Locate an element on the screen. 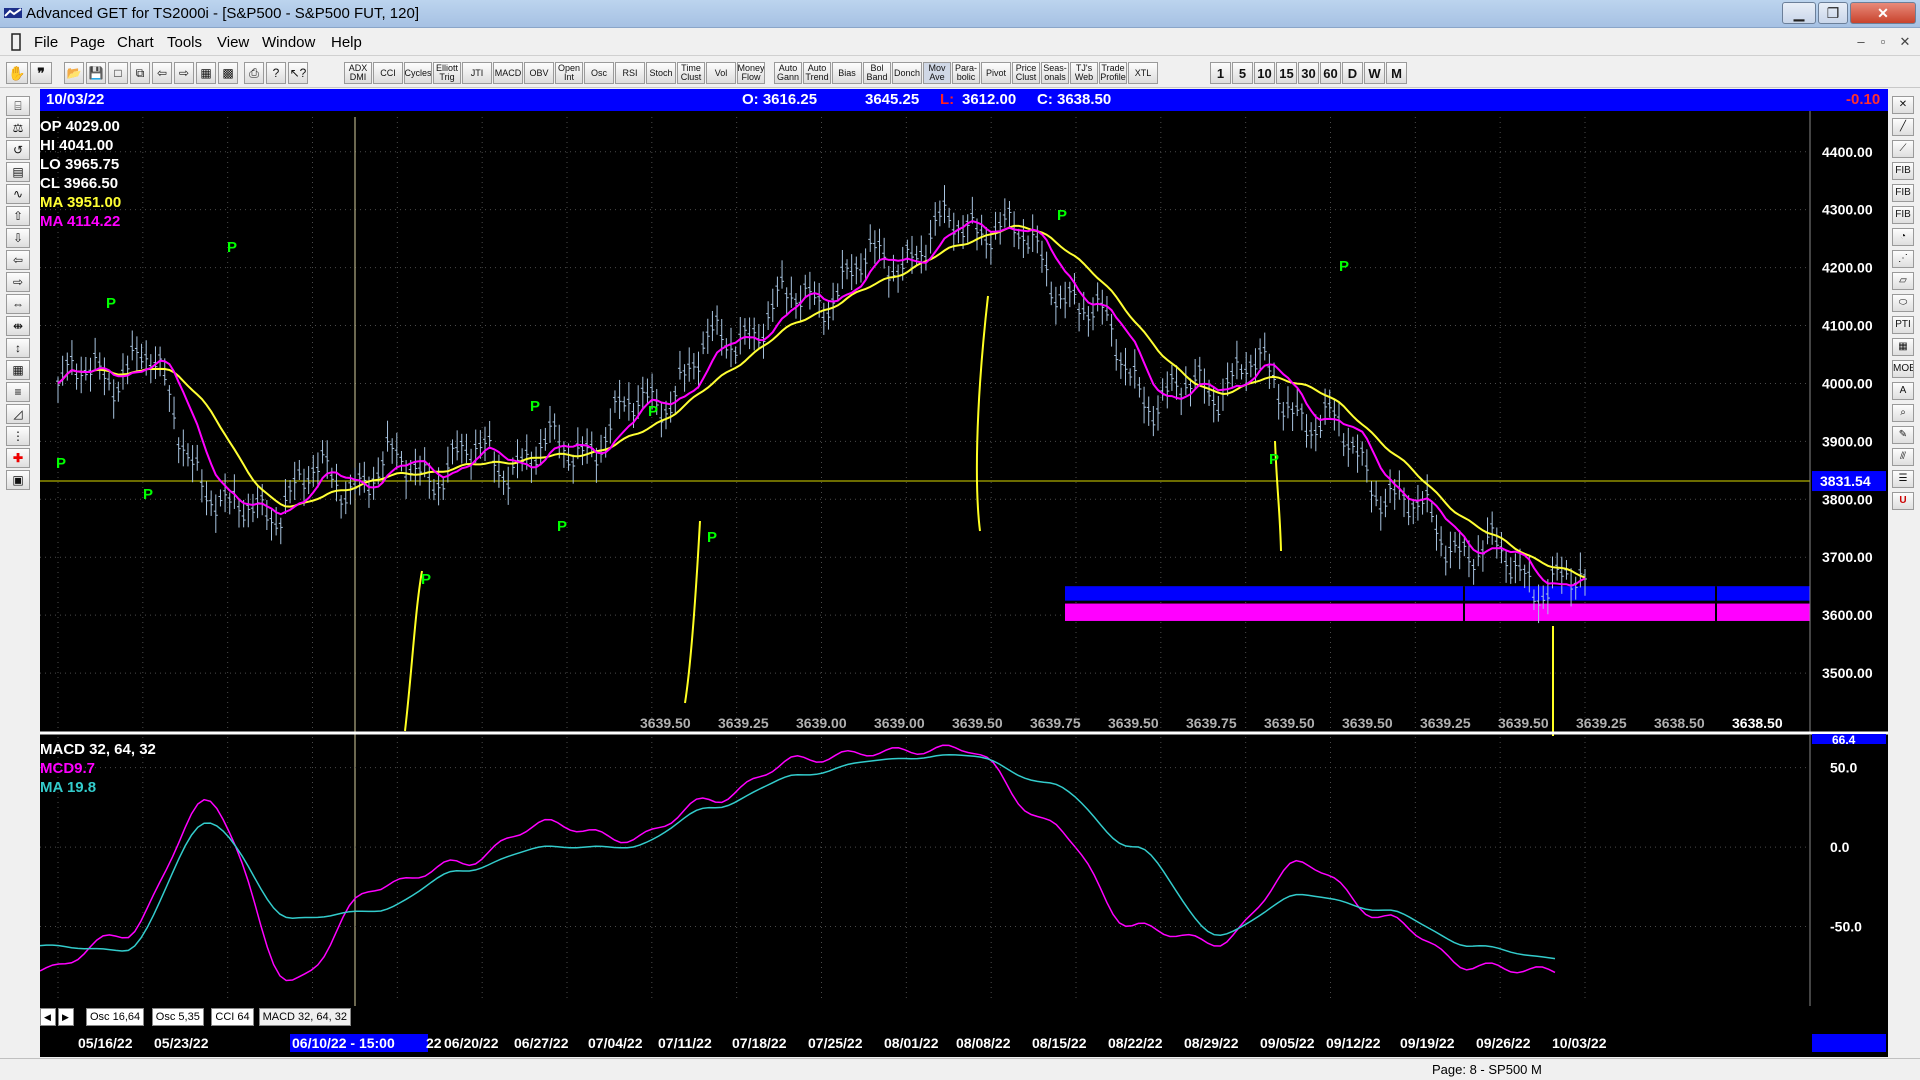 Image resolution: width=1920 pixels, height=1080 pixels. study-button-adx-dmi: ADX DMI is located at coordinates (358, 73).